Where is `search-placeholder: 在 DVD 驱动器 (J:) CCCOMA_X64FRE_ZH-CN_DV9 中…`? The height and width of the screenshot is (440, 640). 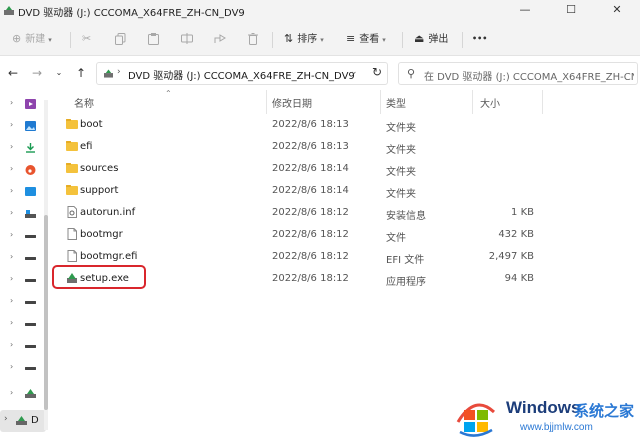 search-placeholder: 在 DVD 驱动器 (J:) CCCOMA_X64FRE_ZH-CN_DV9 中… is located at coordinates (529, 77).